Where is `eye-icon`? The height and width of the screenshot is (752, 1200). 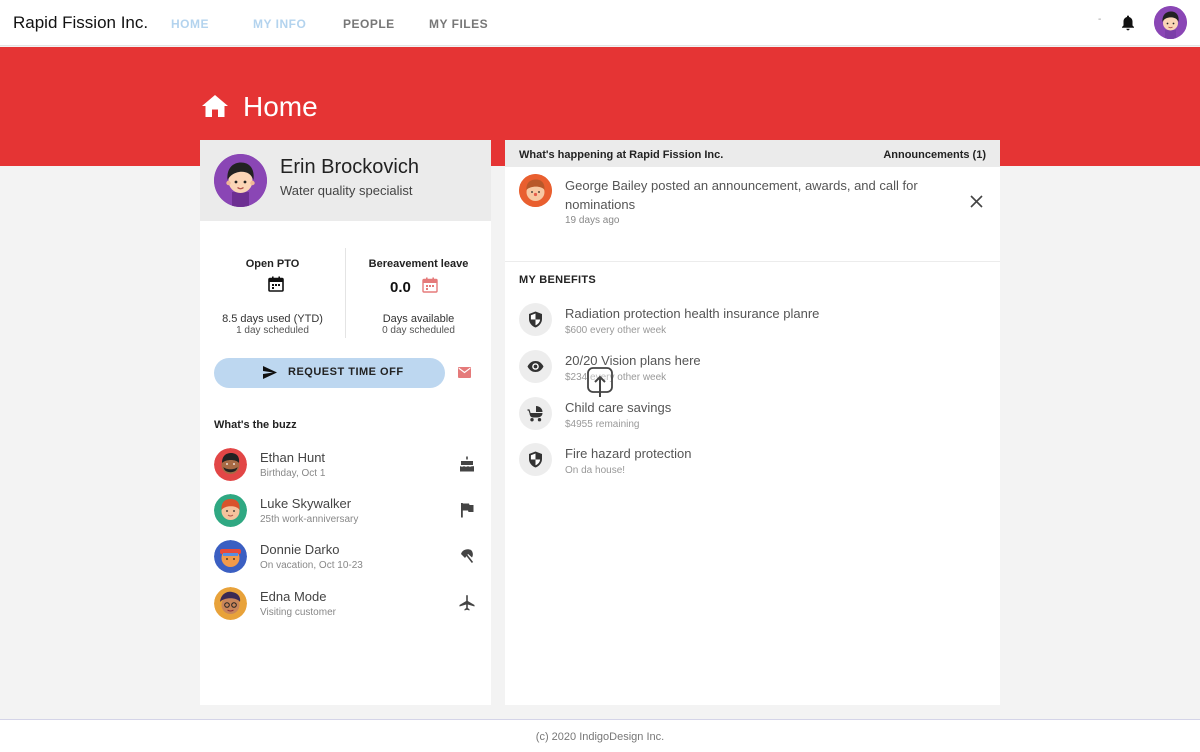 eye-icon is located at coordinates (535, 366).